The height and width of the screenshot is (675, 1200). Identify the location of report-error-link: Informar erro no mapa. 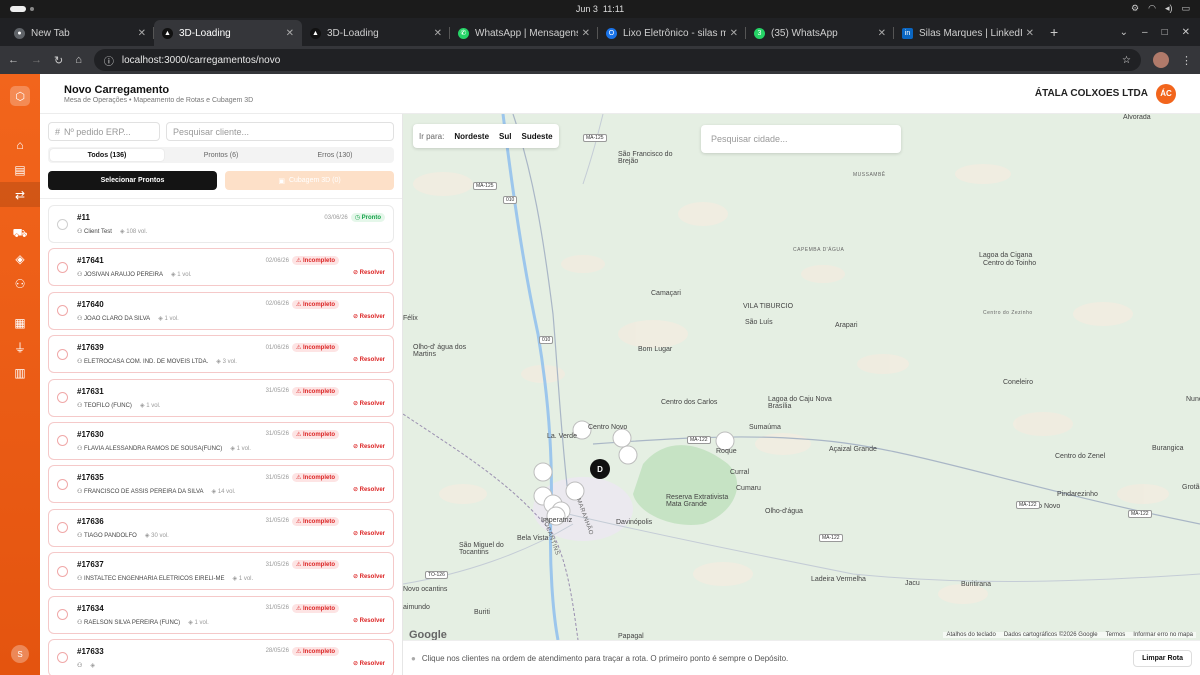
(1163, 635).